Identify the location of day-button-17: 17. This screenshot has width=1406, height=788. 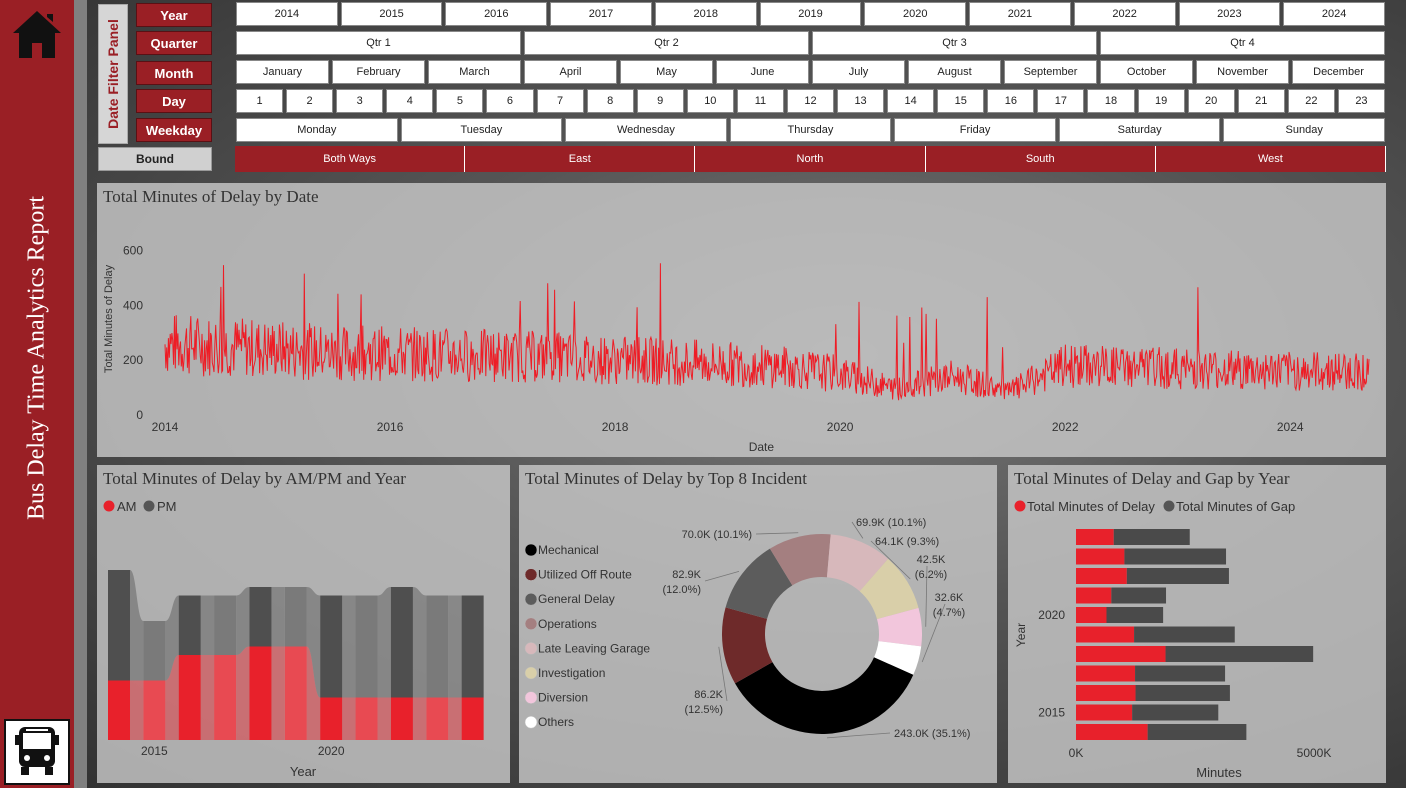
(1061, 101).